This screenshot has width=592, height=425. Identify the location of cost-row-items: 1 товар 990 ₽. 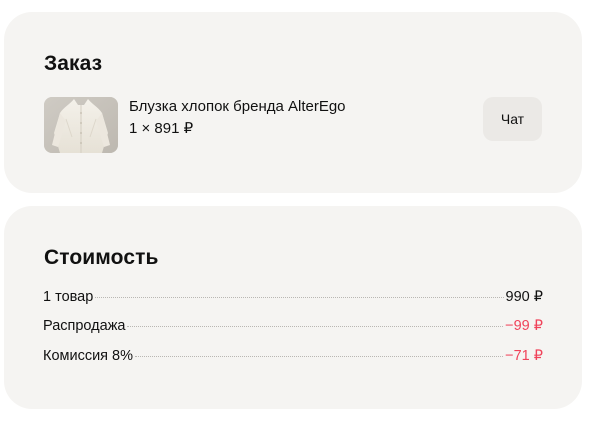
(293, 299).